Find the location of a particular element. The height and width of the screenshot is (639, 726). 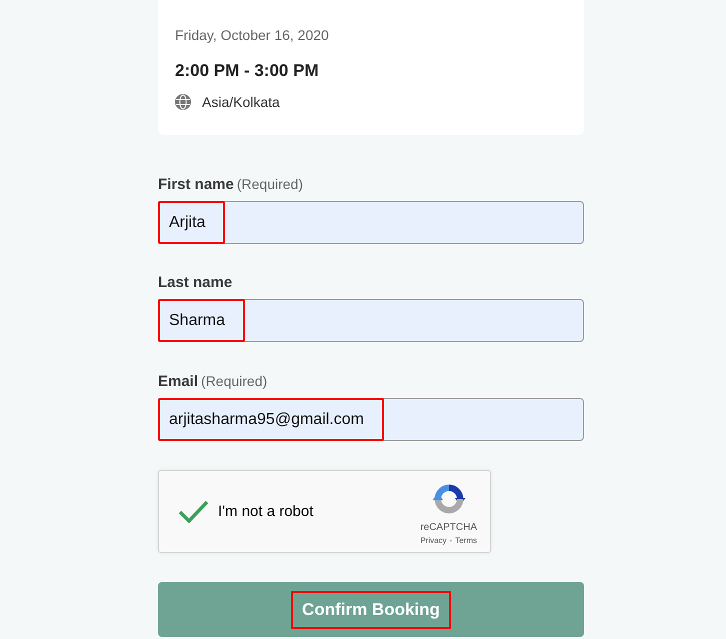

event-time: 2:00 PM - 3:00 PM is located at coordinates (247, 71).